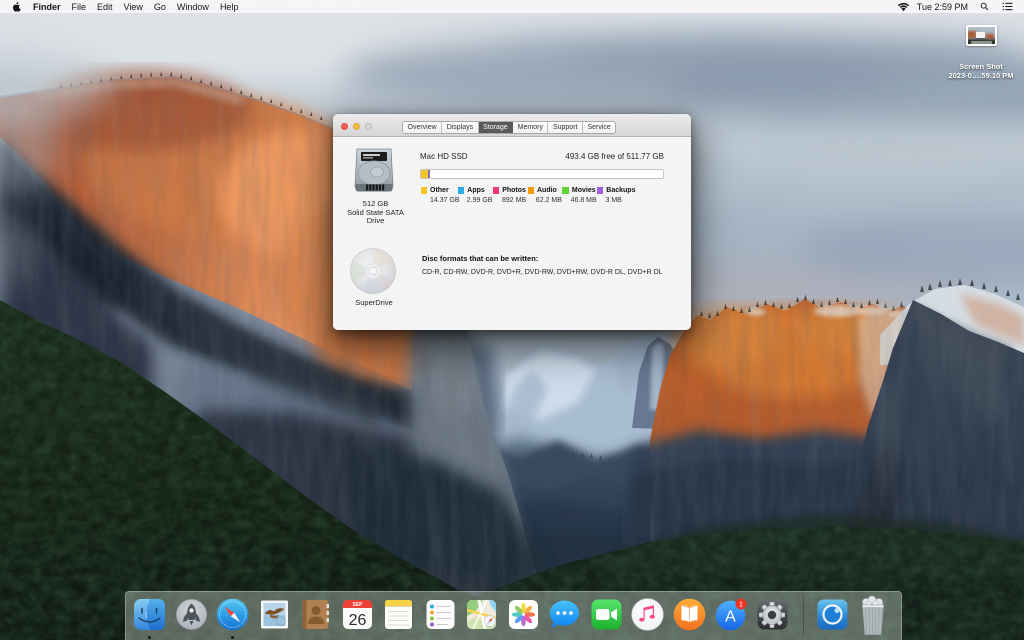  Describe the element at coordinates (741, 604) in the screenshot. I see `svg-text: 1` at that location.